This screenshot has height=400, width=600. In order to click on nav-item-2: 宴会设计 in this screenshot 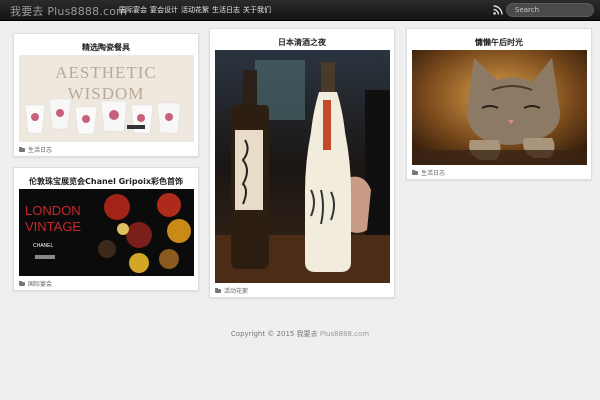, I will do `click(165, 10)`.